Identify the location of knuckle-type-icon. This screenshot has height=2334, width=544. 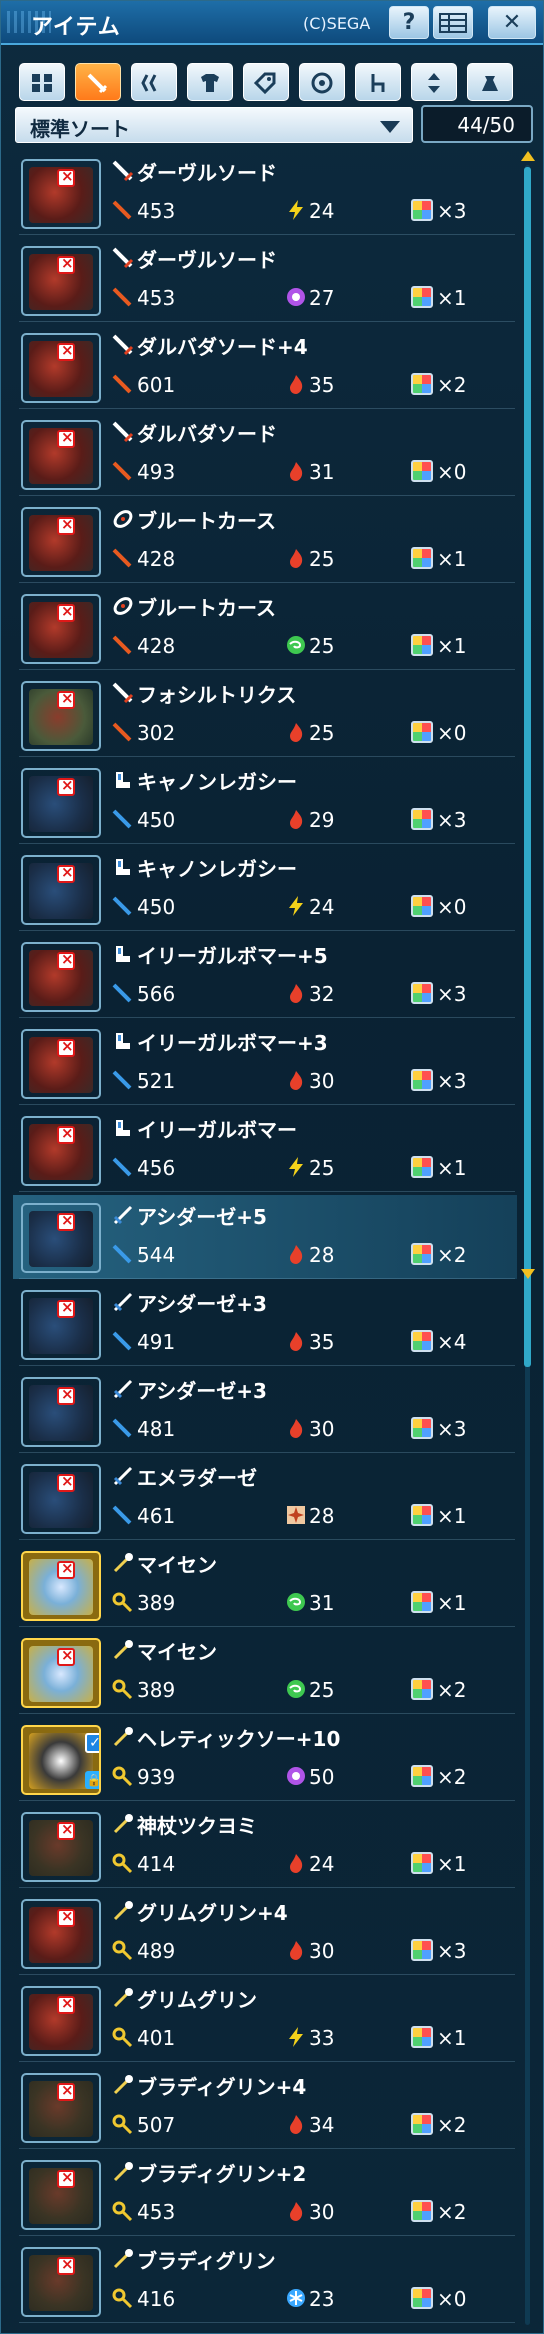
(123, 1128).